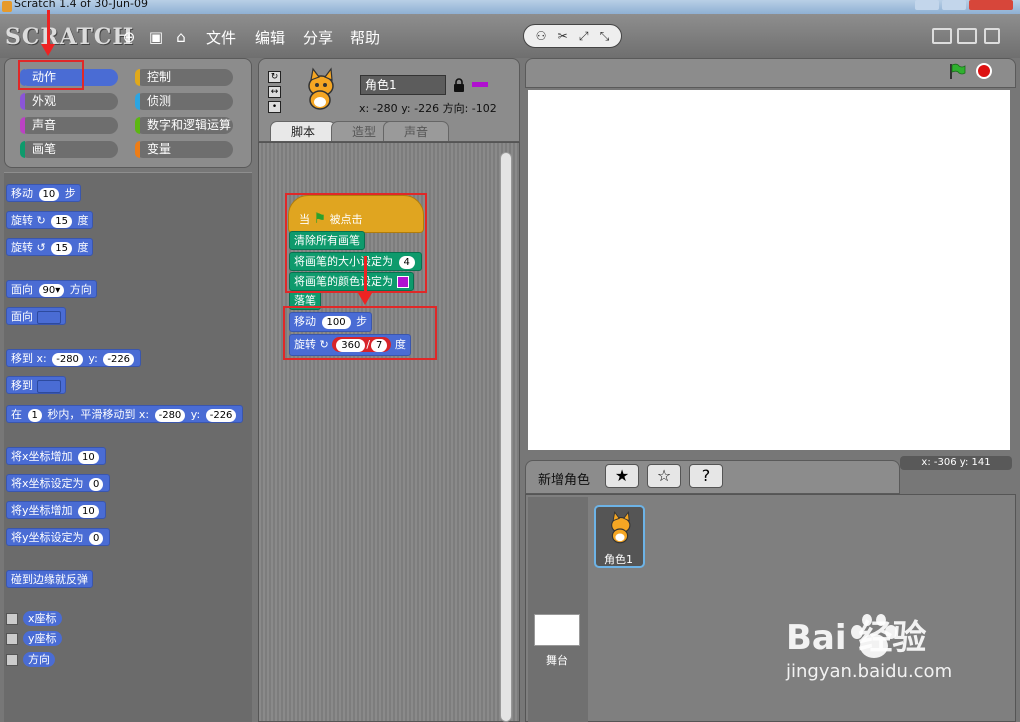  I want to click on mouse-x: x: -306, so click(939, 462).